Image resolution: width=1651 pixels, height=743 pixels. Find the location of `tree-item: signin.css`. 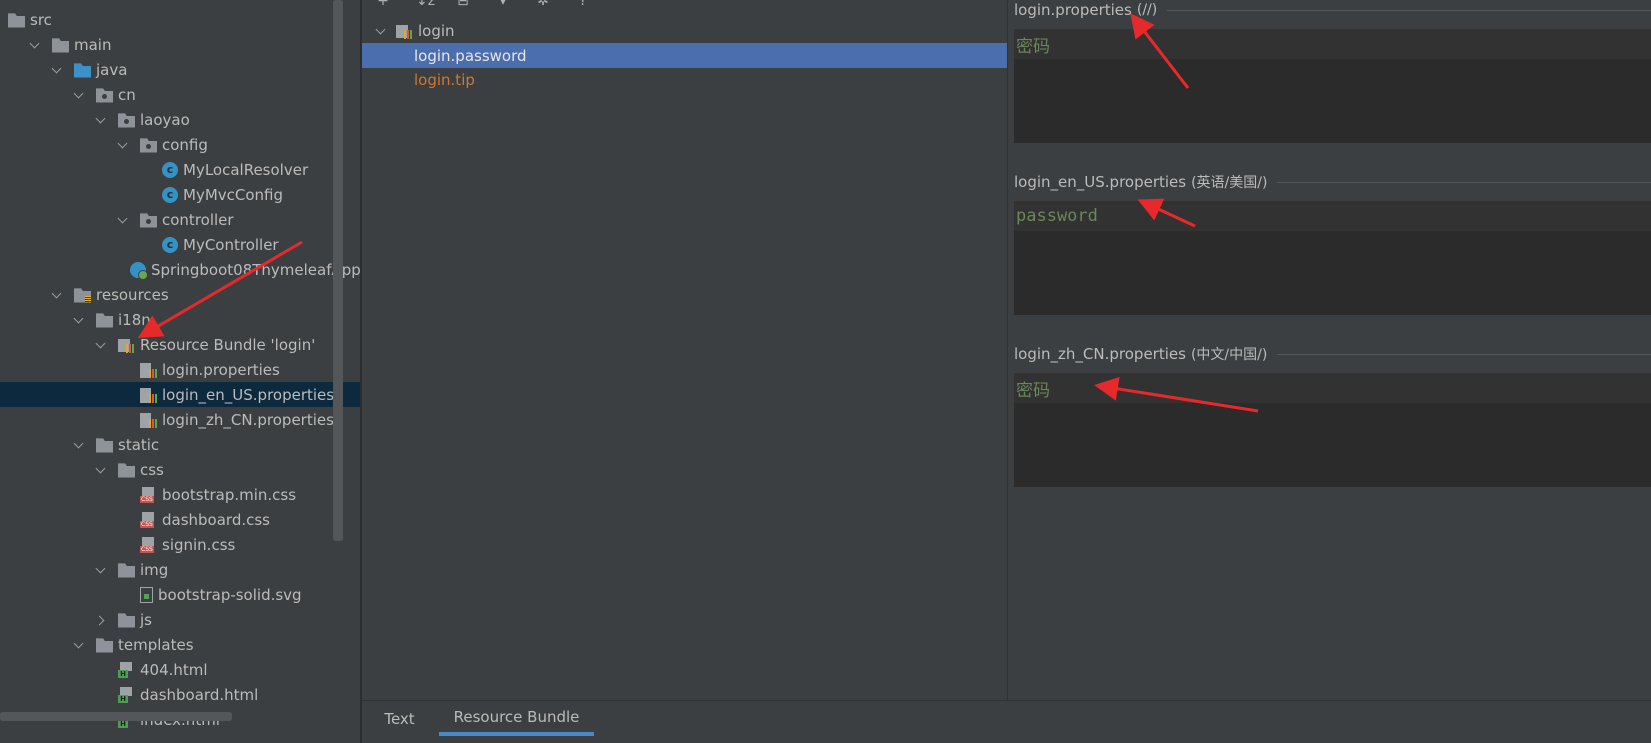

tree-item: signin.css is located at coordinates (180, 544).